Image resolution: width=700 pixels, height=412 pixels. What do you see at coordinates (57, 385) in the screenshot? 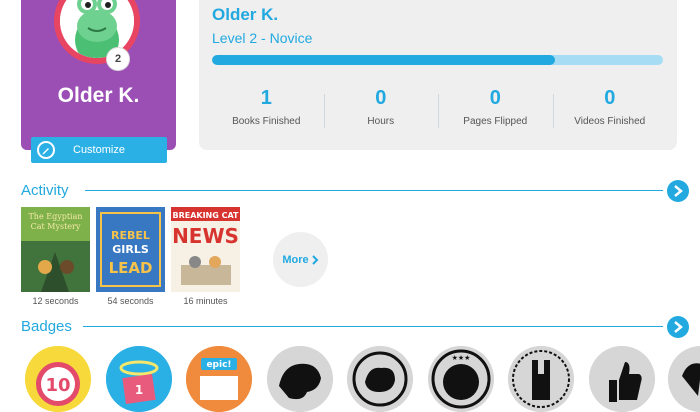
I see `badge-number: 10` at bounding box center [57, 385].